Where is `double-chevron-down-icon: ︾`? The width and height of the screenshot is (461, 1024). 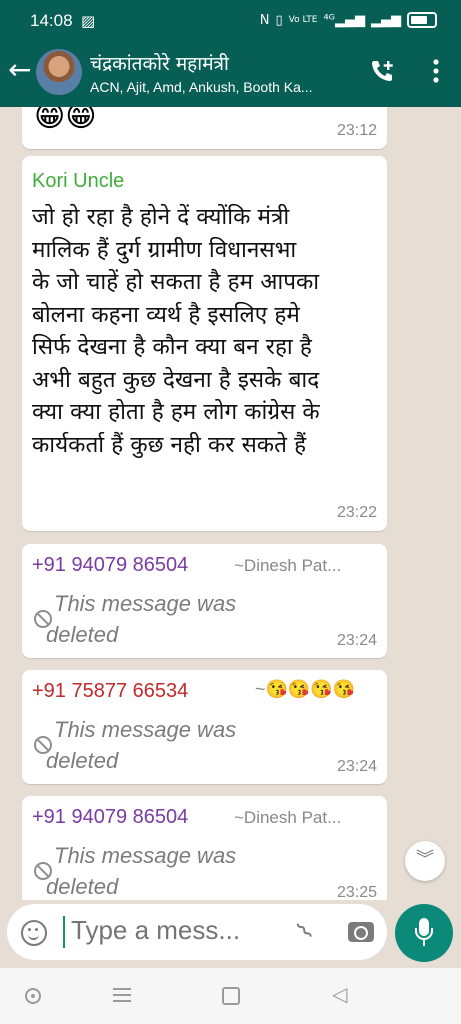
double-chevron-down-icon: ︾ is located at coordinates (425, 861).